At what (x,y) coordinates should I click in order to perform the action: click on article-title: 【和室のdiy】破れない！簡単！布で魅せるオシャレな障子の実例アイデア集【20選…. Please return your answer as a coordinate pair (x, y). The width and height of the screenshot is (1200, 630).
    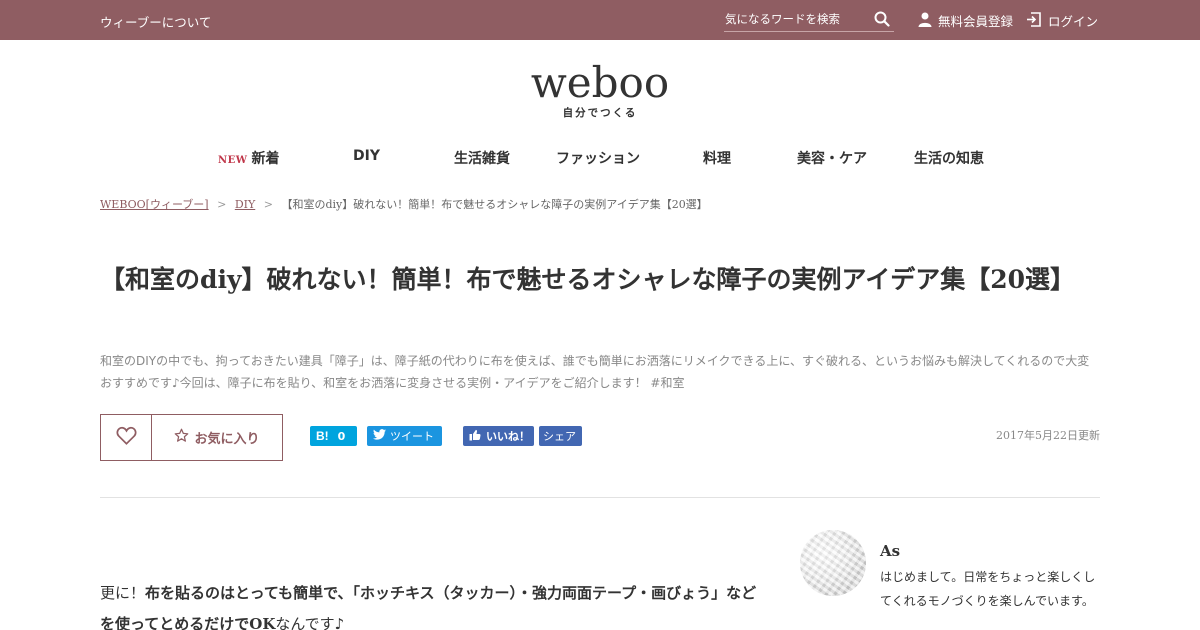
    Looking at the image, I should click on (588, 279).